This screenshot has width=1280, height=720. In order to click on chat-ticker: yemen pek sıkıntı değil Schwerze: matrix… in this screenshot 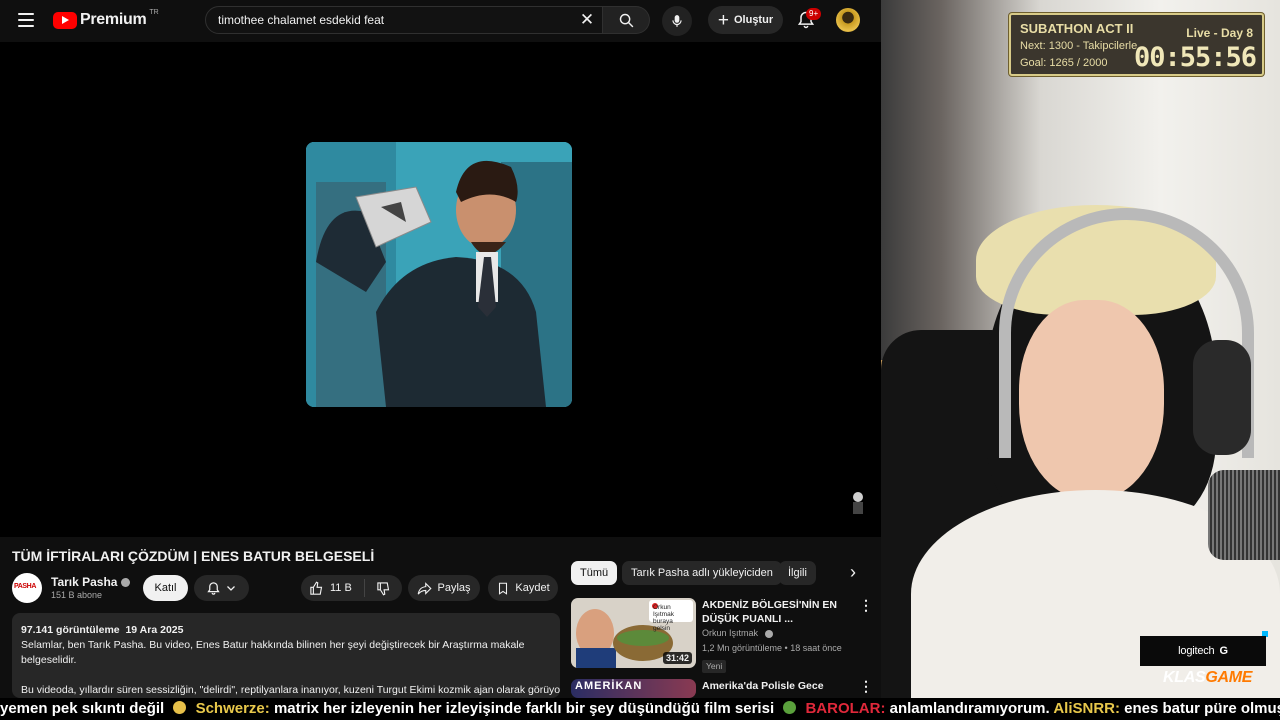, I will do `click(640, 709)`.